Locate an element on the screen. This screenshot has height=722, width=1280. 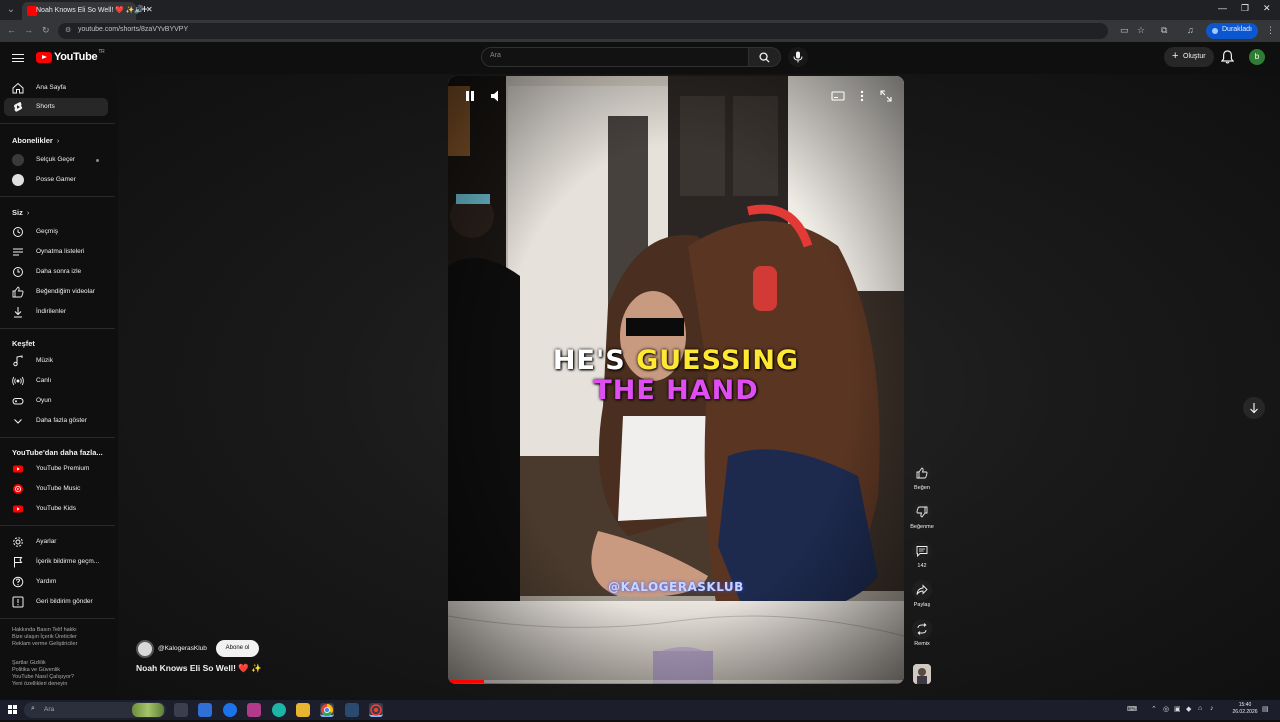
sidebar-item-history: Geçmiş is located at coordinates (56, 232).